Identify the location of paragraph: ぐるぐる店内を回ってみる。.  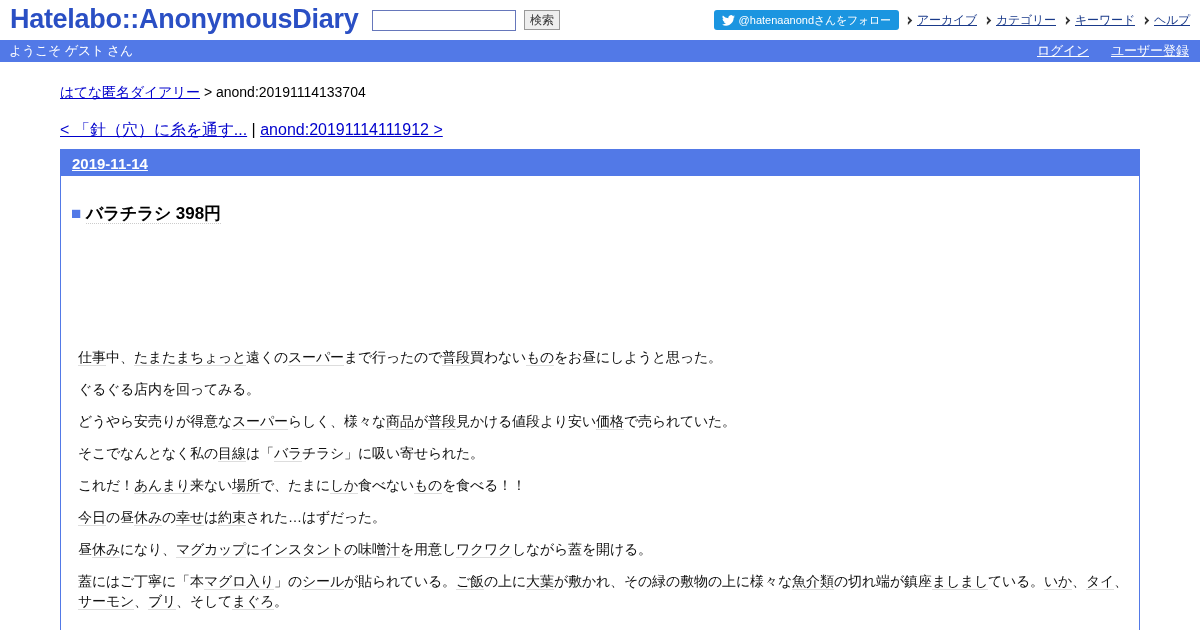
(169, 389).